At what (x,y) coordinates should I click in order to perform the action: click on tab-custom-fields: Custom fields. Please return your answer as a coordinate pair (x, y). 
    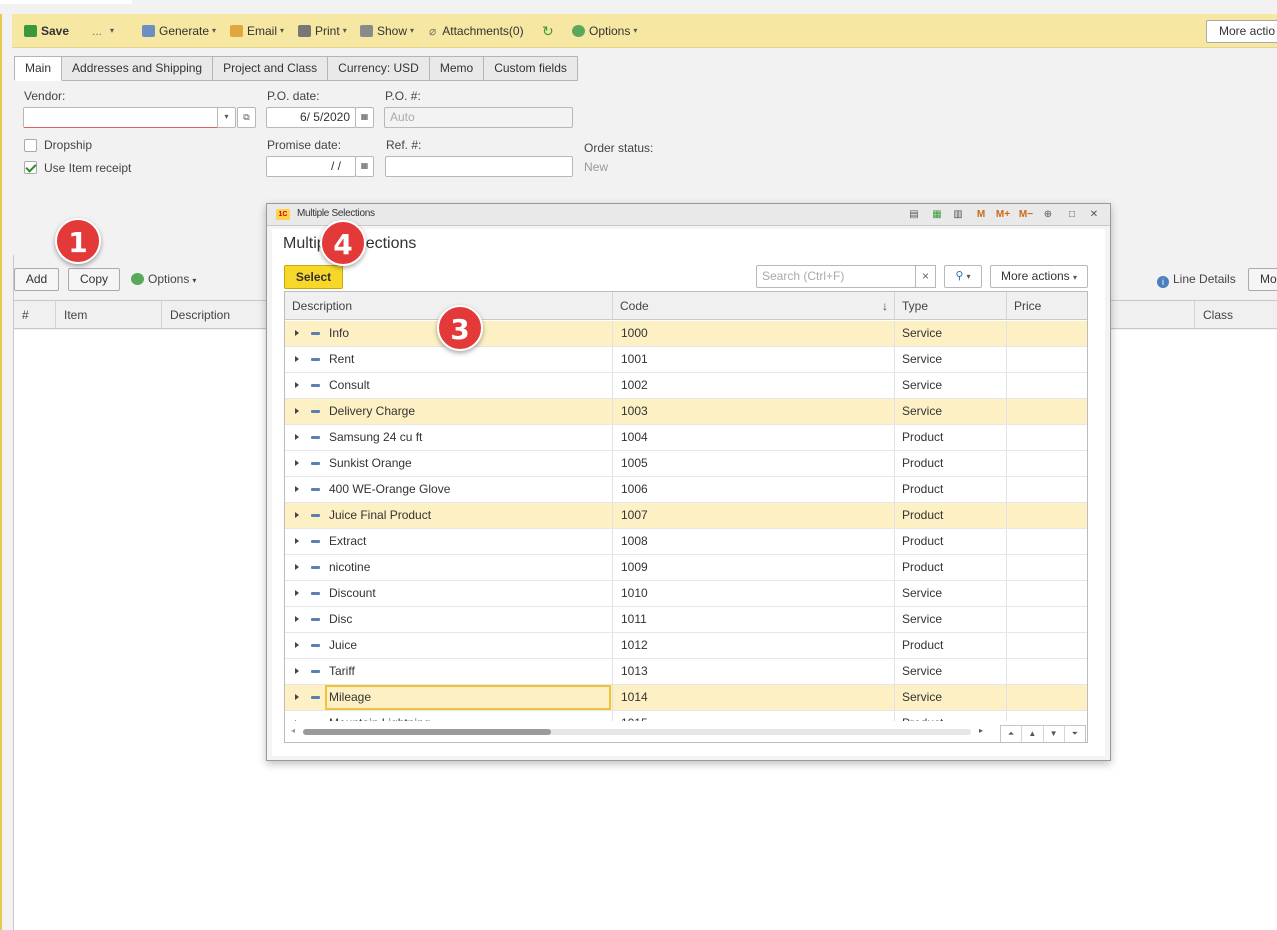
    Looking at the image, I should click on (531, 68).